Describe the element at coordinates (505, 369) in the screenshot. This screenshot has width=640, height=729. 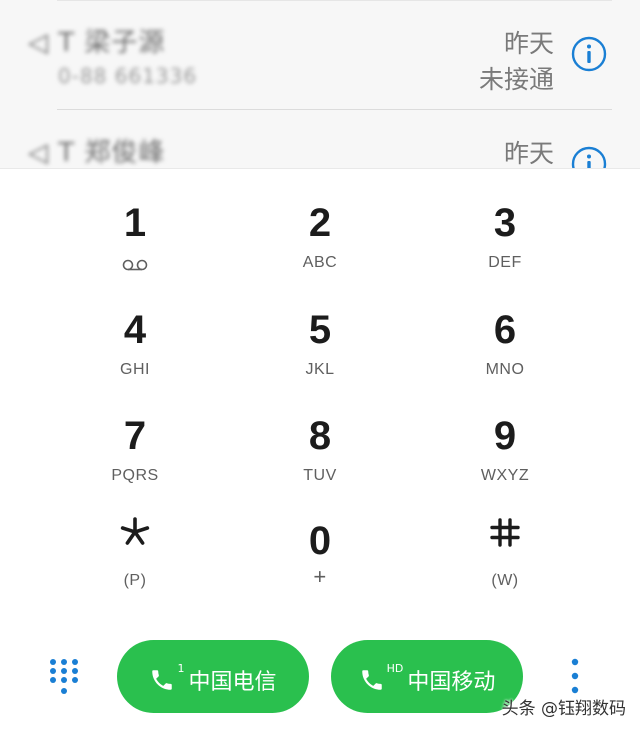
I see `key-letters: MNO` at that location.